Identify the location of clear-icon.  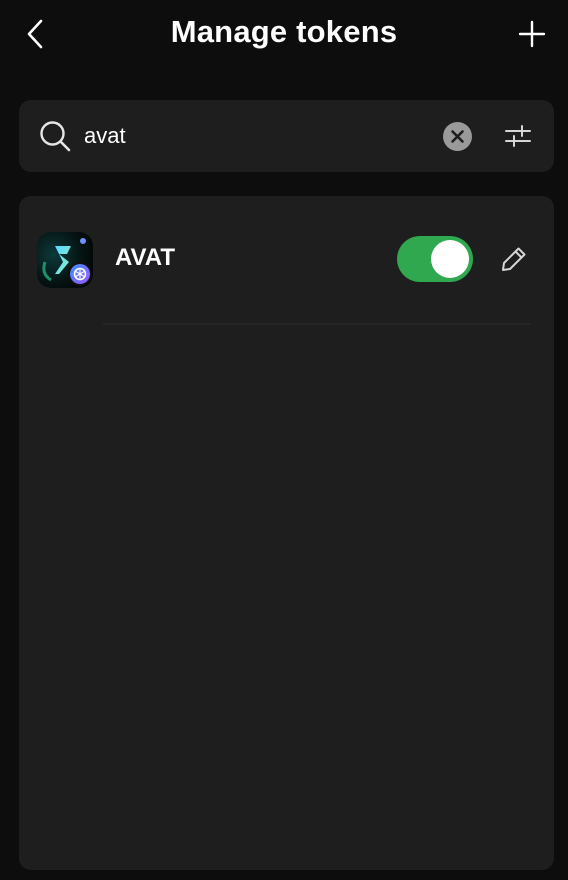
(457, 136).